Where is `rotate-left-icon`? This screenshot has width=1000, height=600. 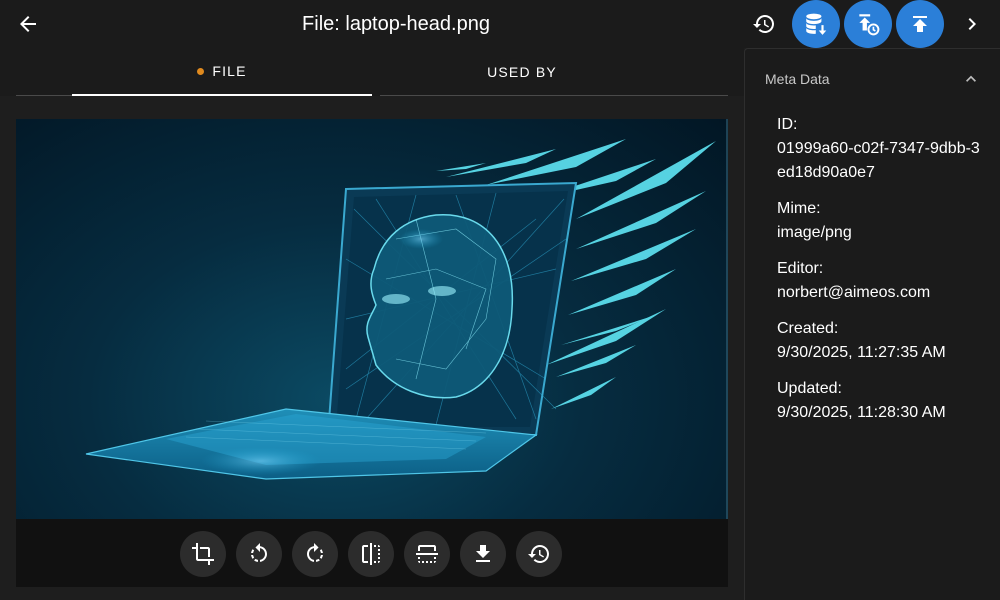
rotate-left-icon is located at coordinates (259, 554).